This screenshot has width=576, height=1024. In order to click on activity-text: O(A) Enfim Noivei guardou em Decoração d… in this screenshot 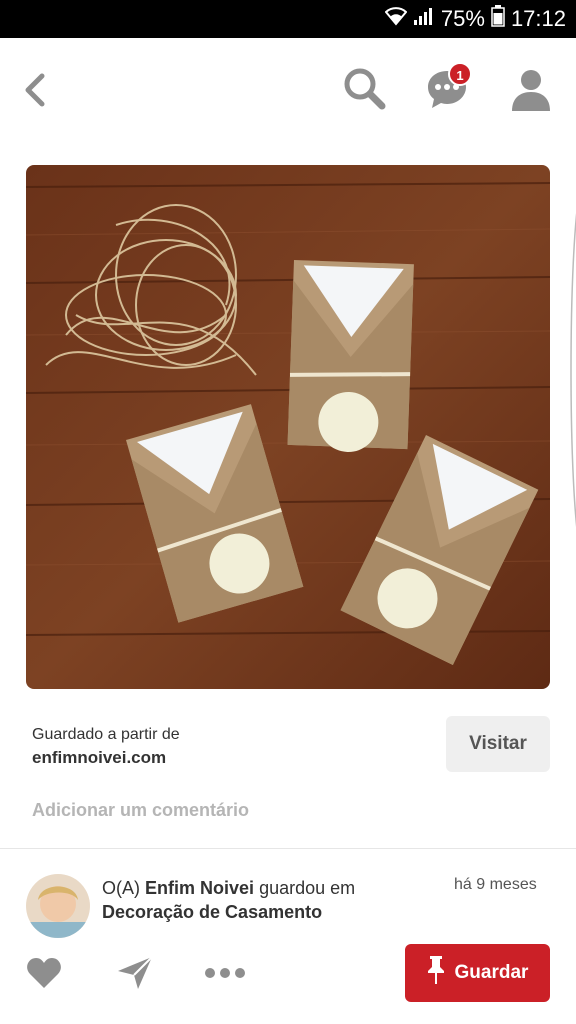, I will do `click(262, 900)`.